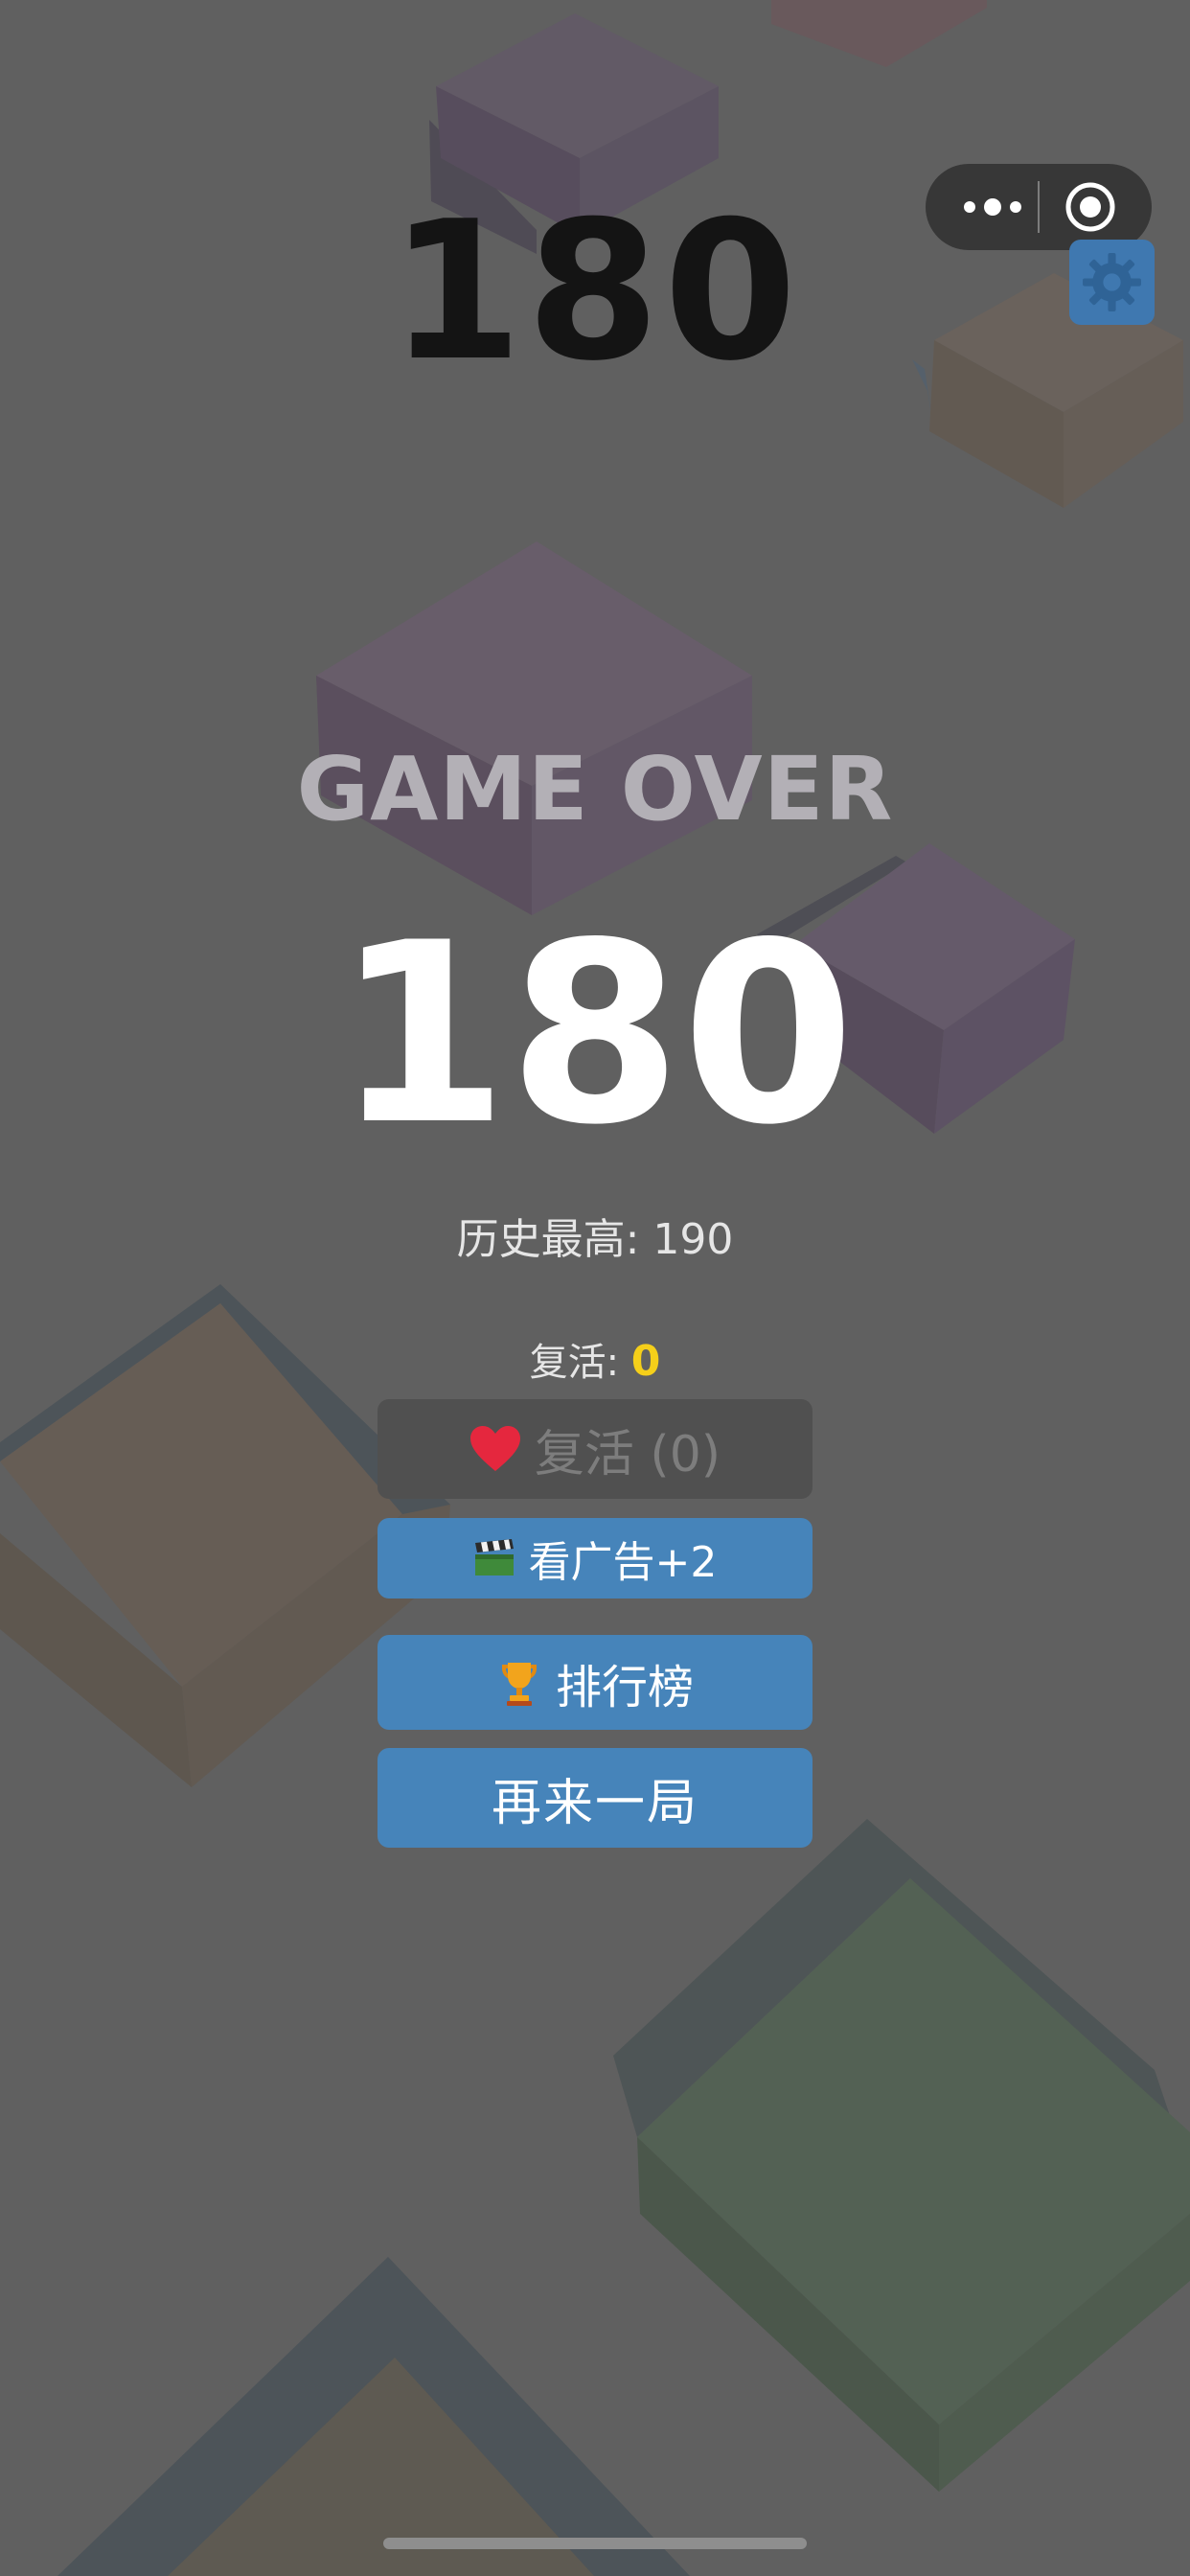 Image resolution: width=1190 pixels, height=2576 pixels. I want to click on revive-button: 复活 (0), so click(595, 1449).